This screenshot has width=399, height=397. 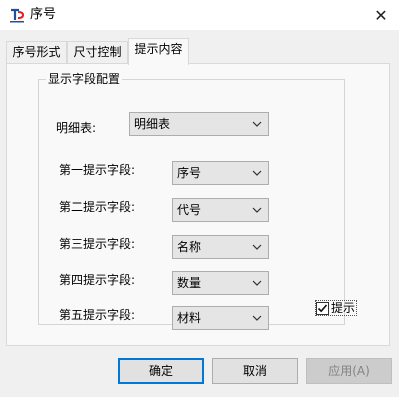 I want to click on close-icon: ✕, so click(x=381, y=15).